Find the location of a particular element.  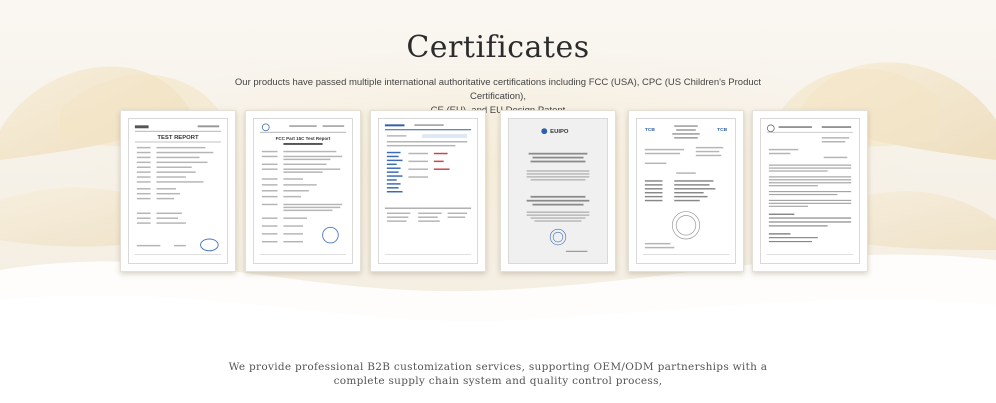

certificate-frame-cpc is located at coordinates (428, 191).